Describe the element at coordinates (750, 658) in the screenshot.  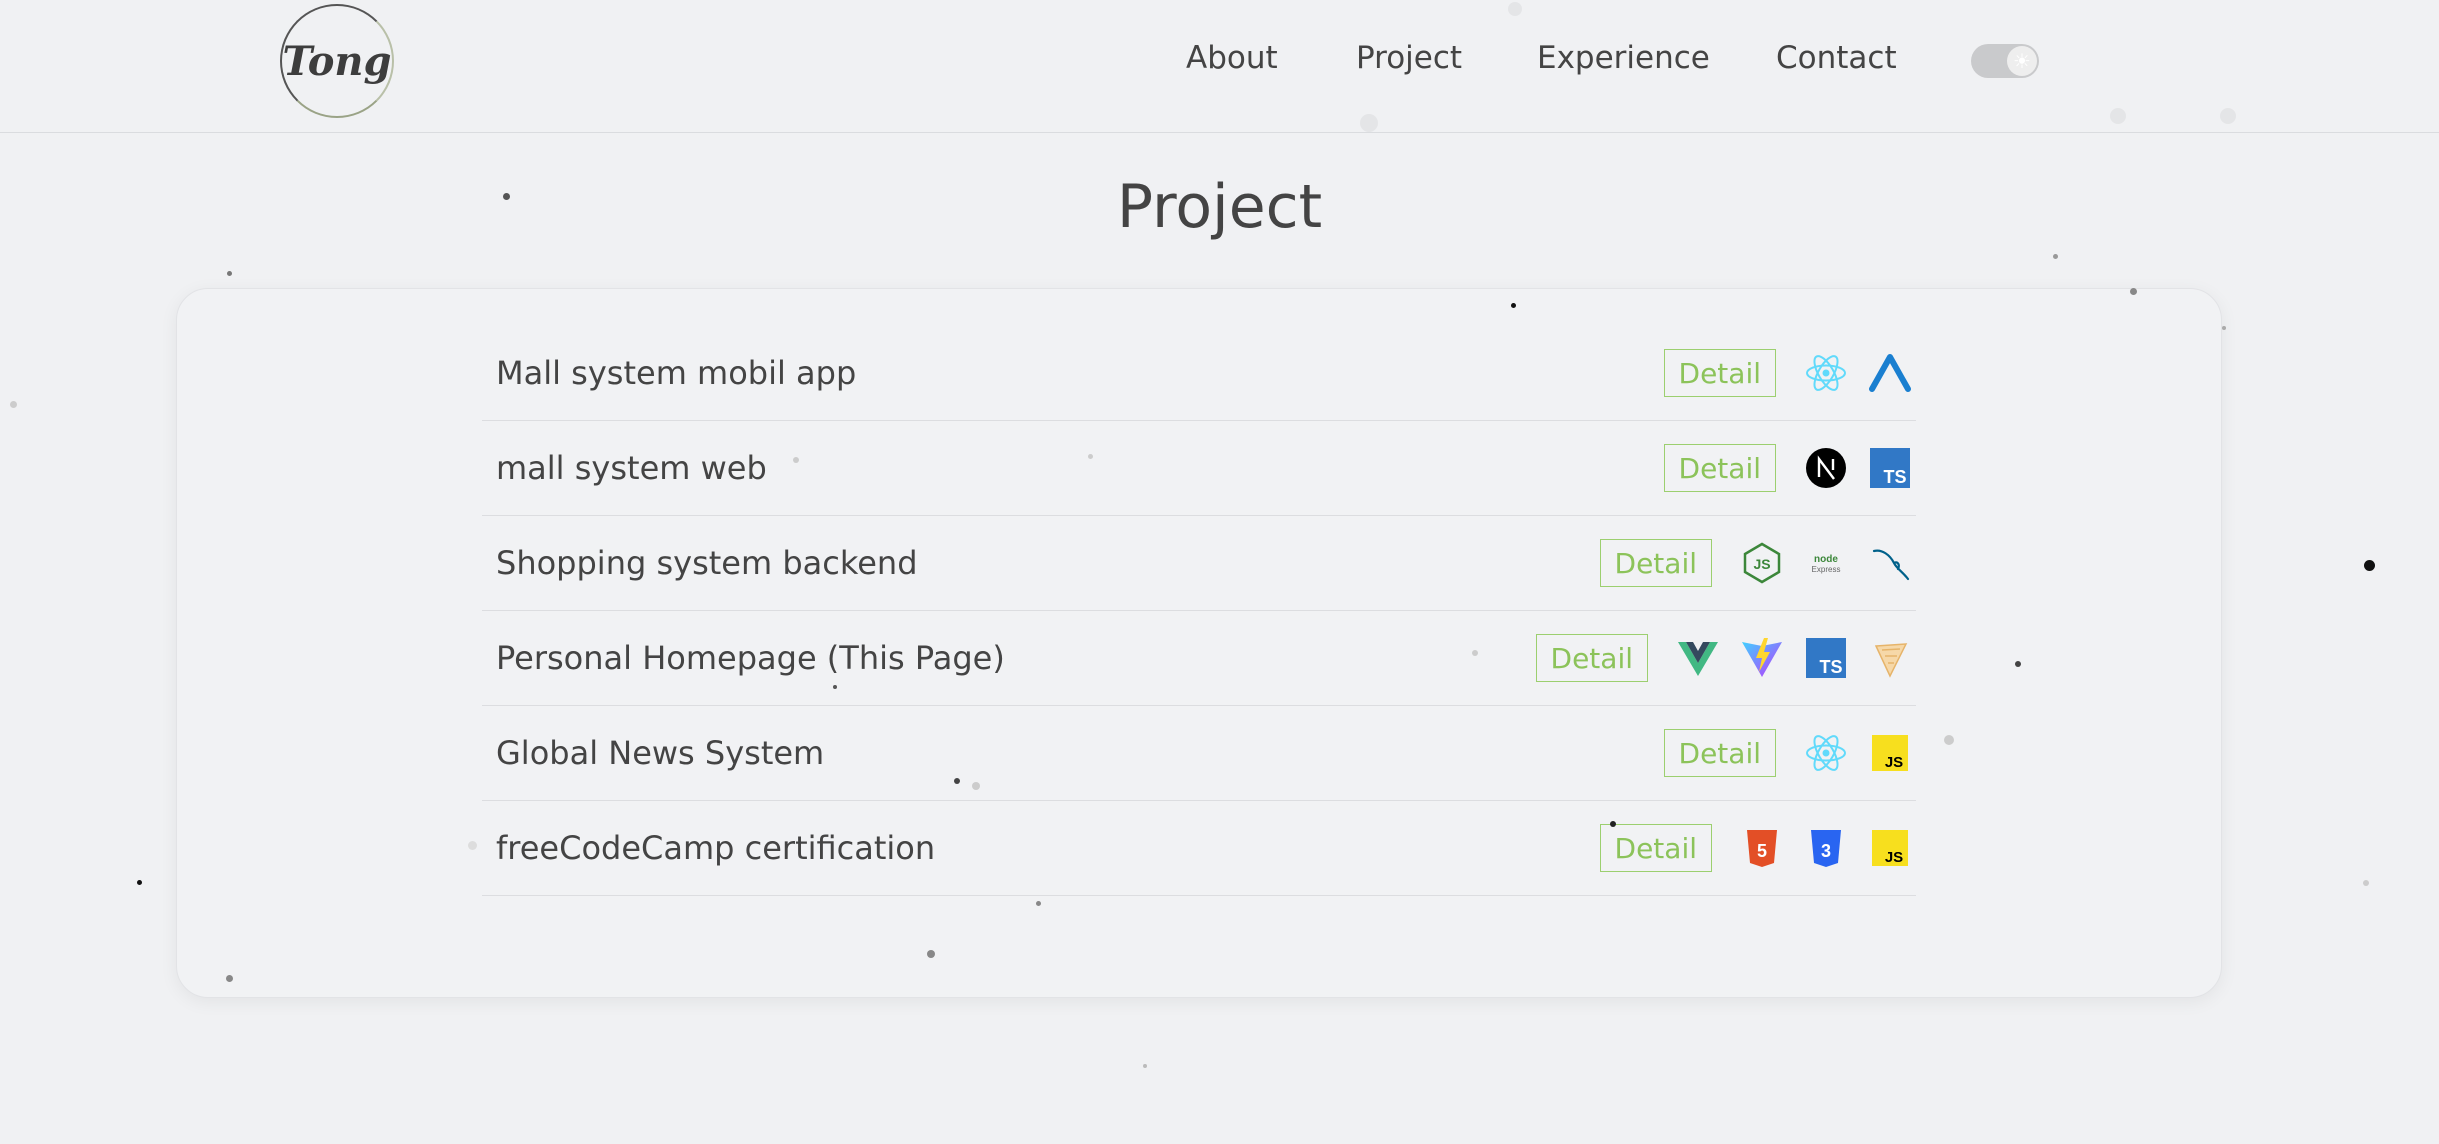
I see `project-title: Personal Homepage (This Page)` at that location.